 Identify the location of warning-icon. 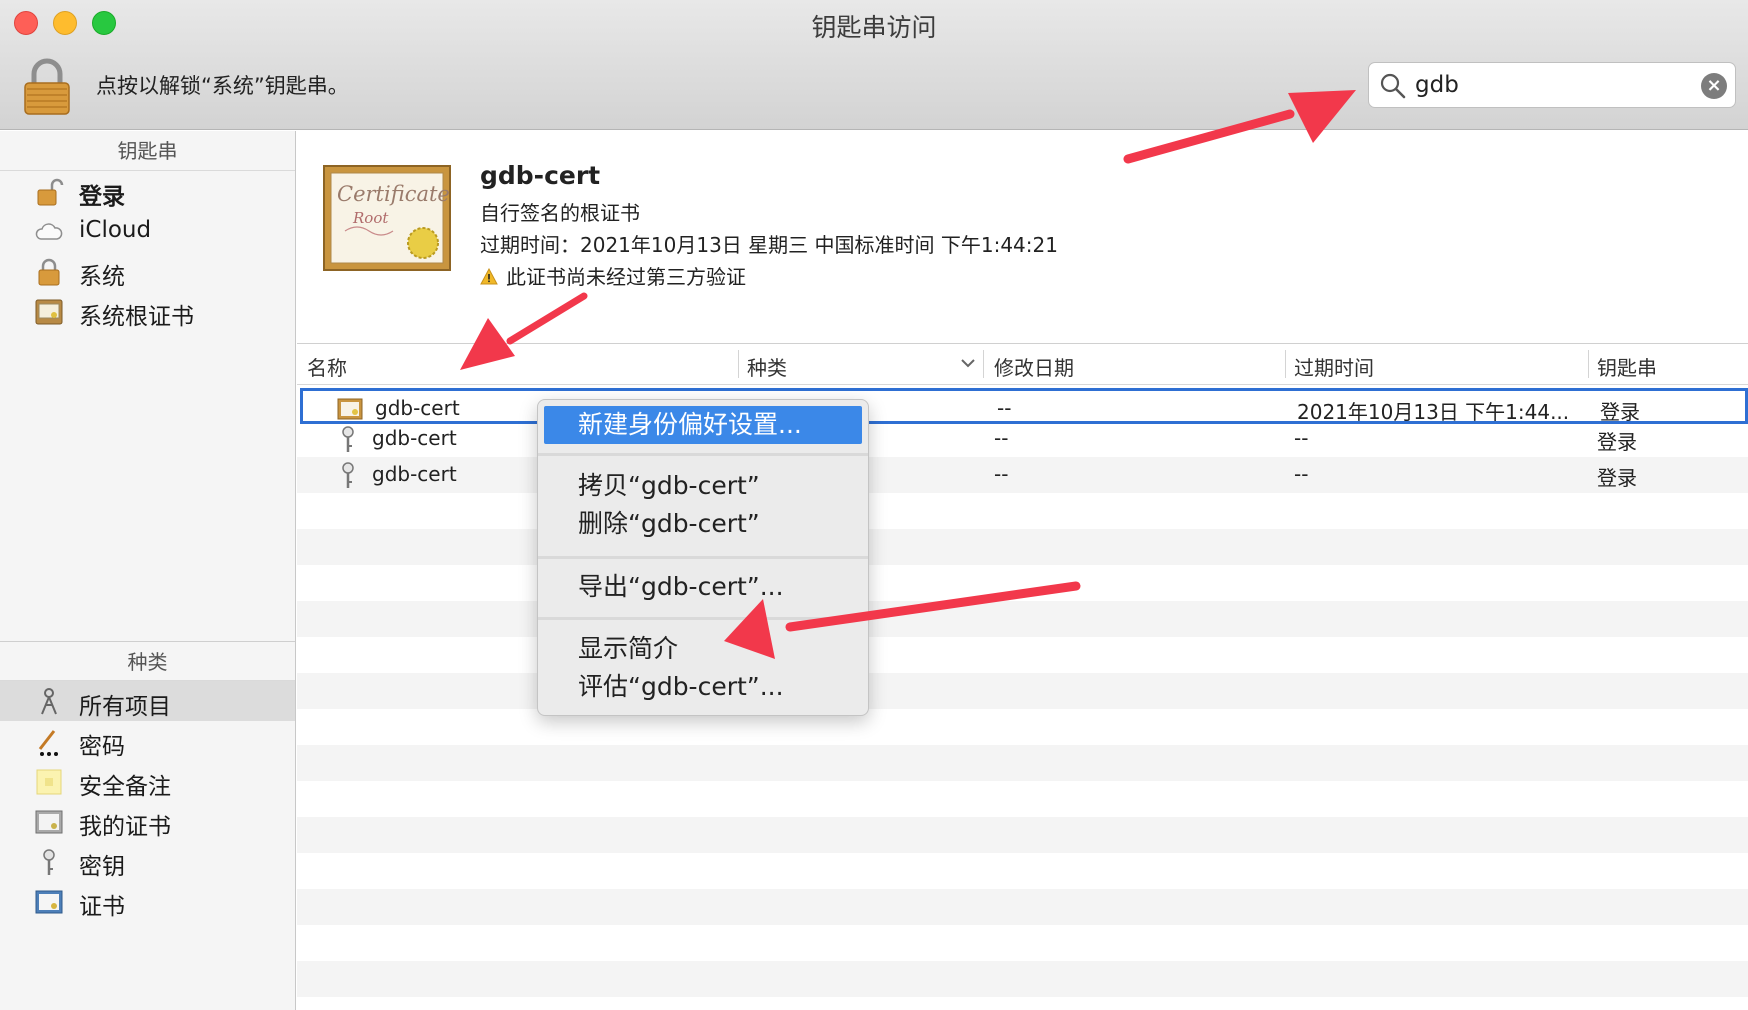
(489, 276).